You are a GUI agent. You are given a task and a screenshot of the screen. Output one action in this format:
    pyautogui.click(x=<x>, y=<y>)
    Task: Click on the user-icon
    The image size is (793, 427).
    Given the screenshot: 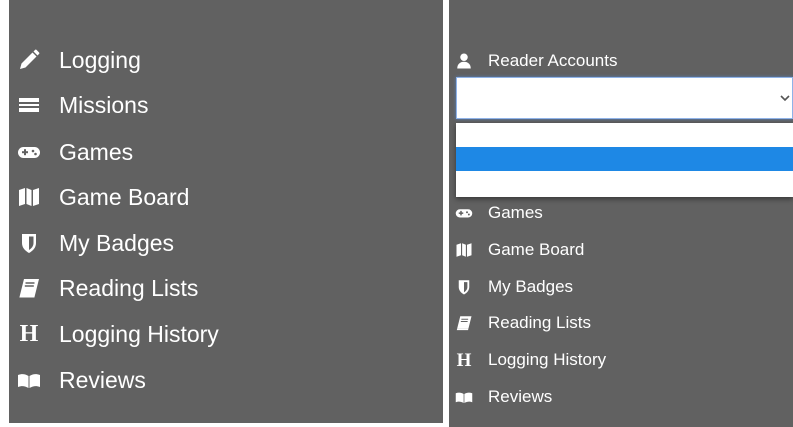 What is the action you would take?
    pyautogui.click(x=464, y=61)
    